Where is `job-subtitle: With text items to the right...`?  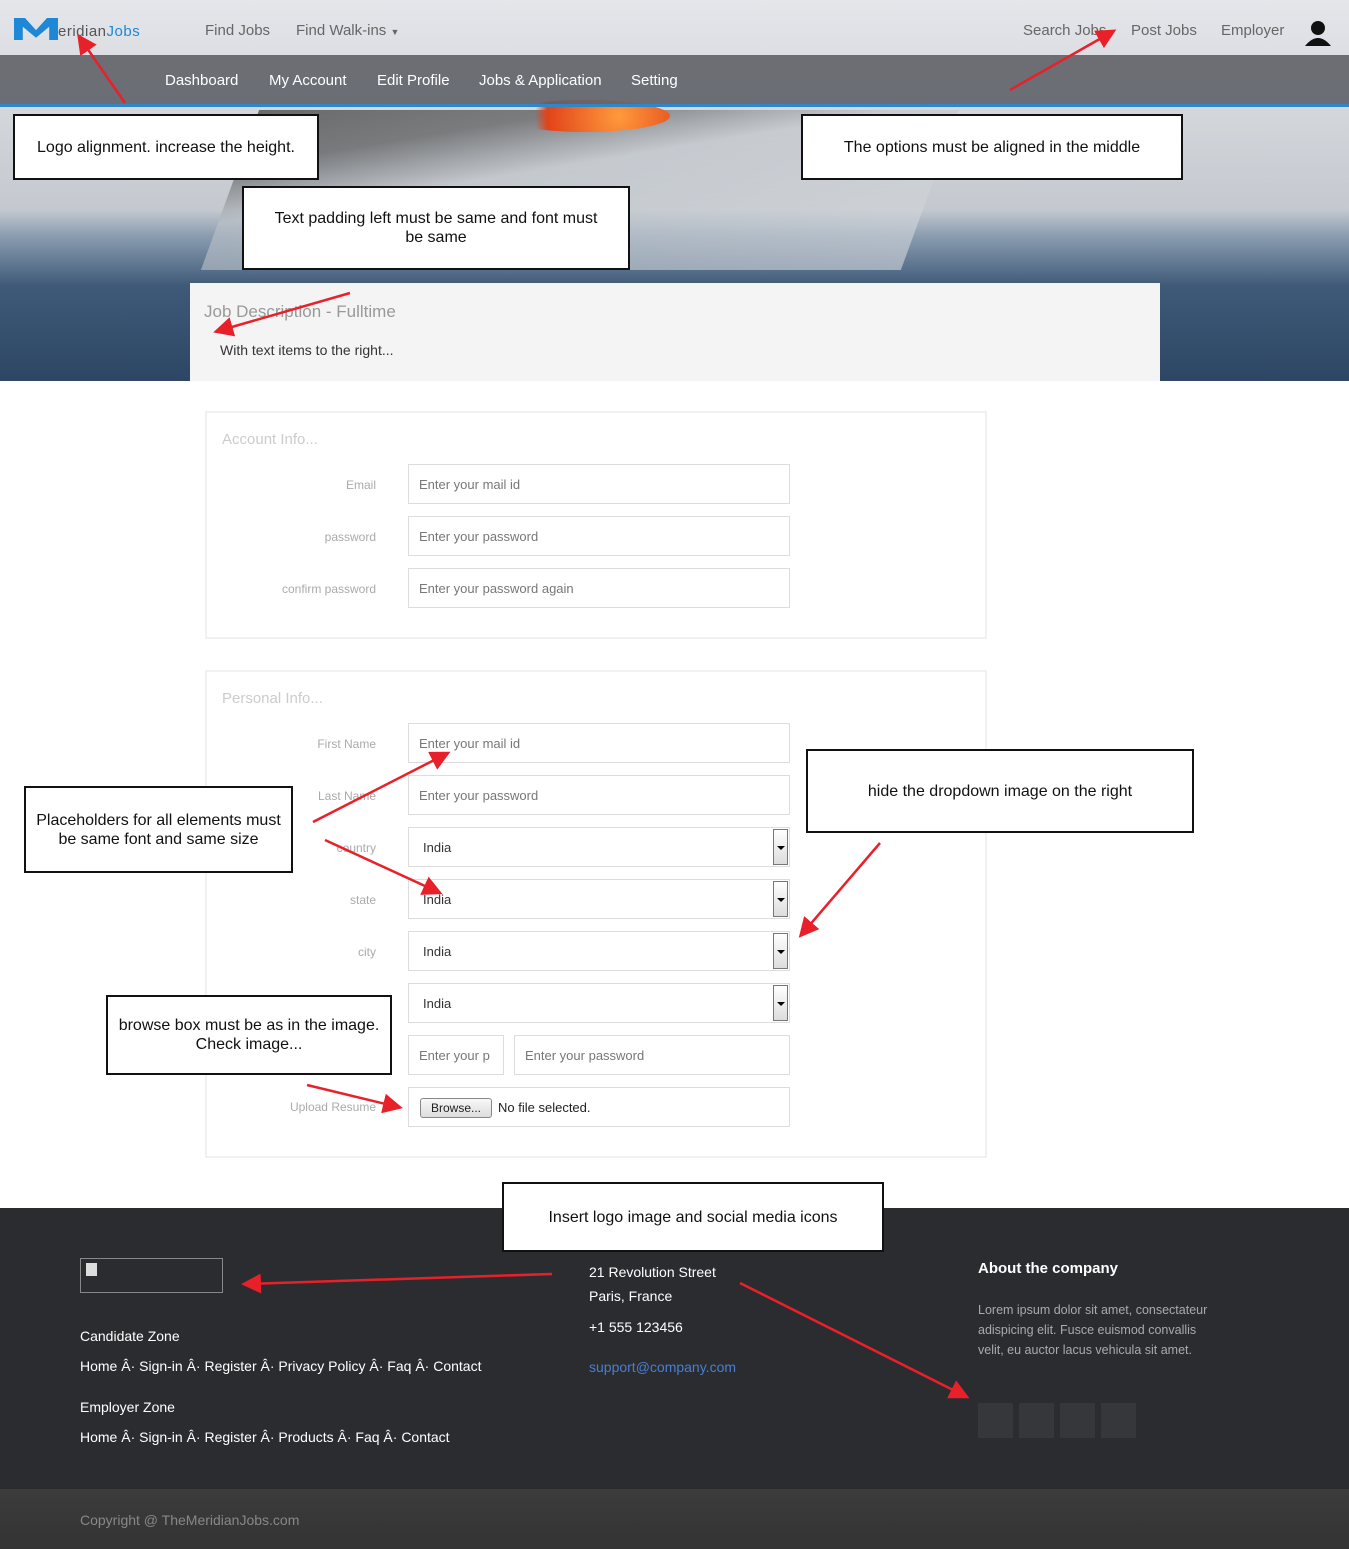 job-subtitle: With text items to the right... is located at coordinates (307, 350).